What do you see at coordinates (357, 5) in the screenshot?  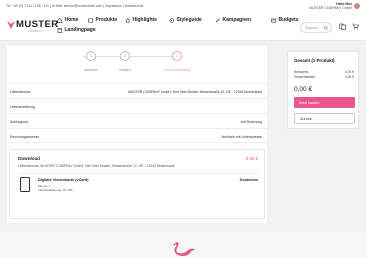 I see `avatar` at bounding box center [357, 5].